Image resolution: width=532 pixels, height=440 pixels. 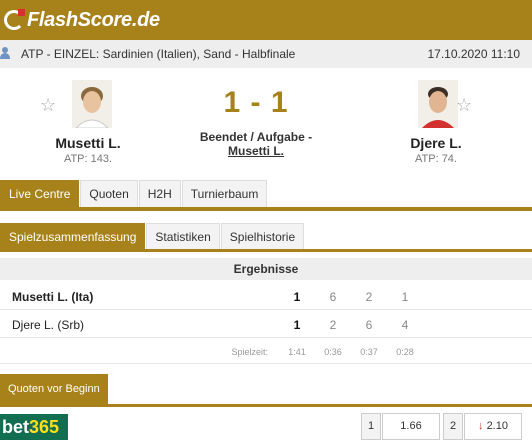 What do you see at coordinates (88, 159) in the screenshot?
I see `home-player-rank: ATP: 143.` at bounding box center [88, 159].